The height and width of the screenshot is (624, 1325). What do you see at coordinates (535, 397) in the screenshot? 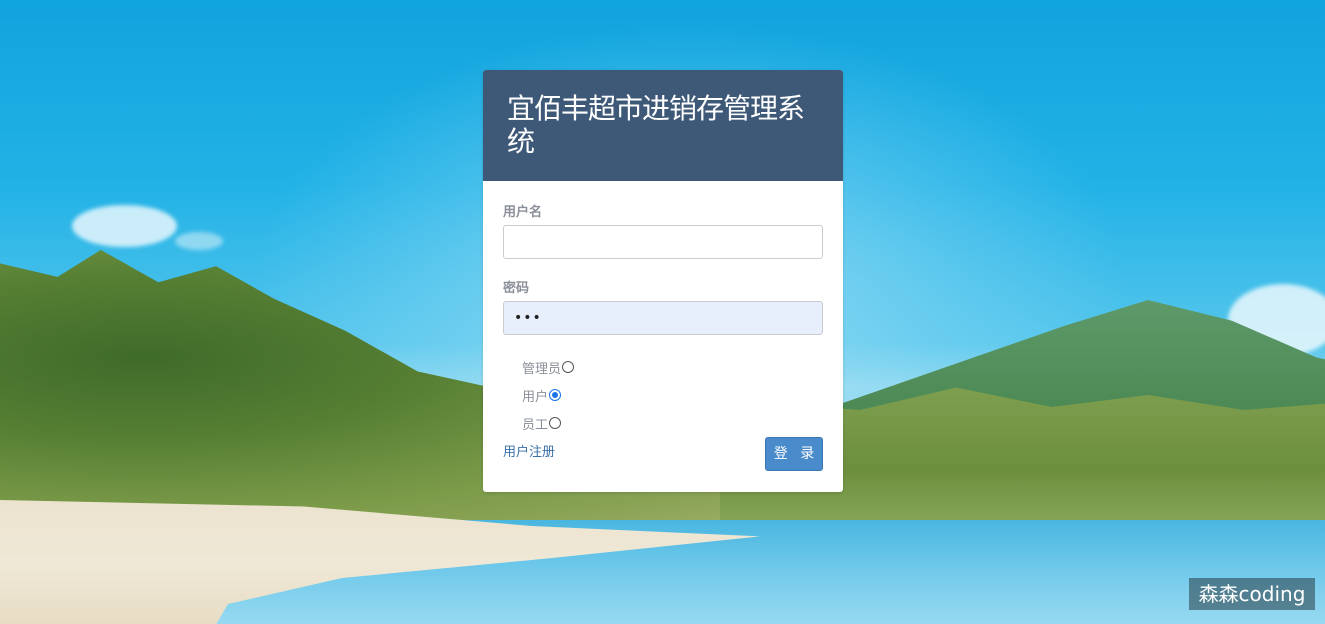
I see `role-label-user: 用户` at bounding box center [535, 397].